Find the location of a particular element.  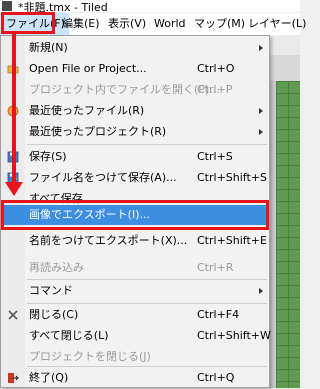

menu-item-shortcut: Ctrl+Shift+E is located at coordinates (232, 240).